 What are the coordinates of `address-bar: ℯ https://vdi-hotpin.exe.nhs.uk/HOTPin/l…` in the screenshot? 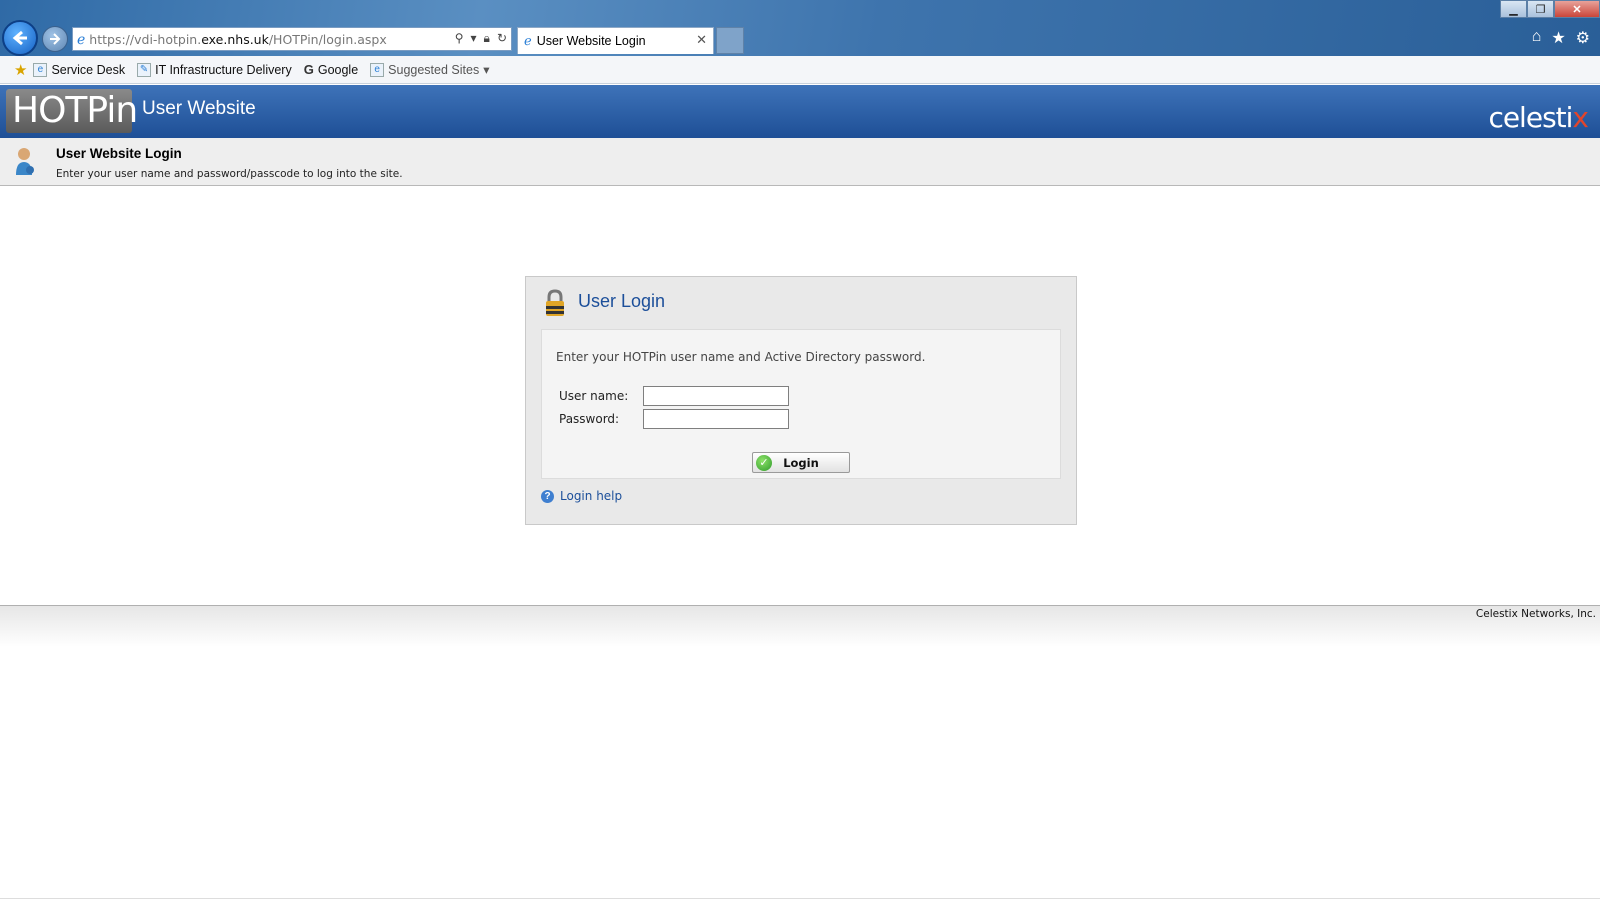 It's located at (292, 39).